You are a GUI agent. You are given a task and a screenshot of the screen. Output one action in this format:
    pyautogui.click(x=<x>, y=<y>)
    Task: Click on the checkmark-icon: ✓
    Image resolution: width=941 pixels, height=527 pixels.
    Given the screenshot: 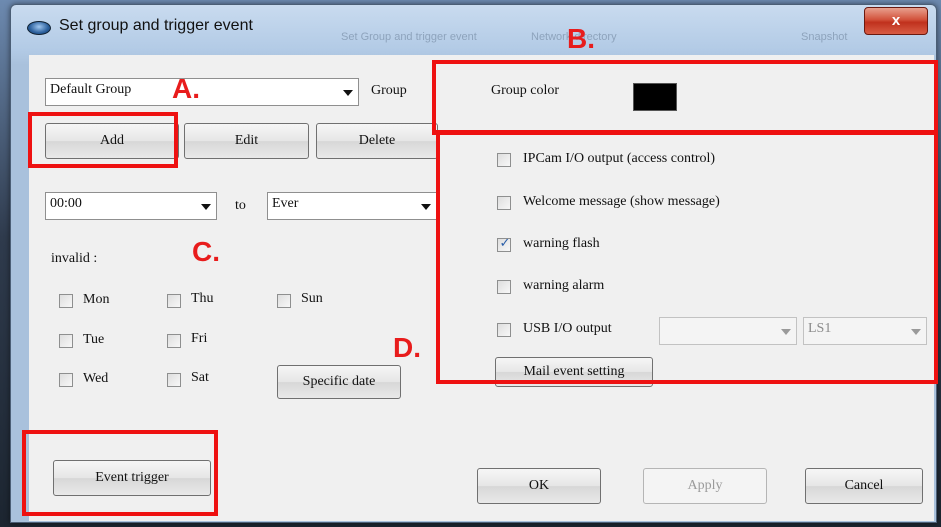 What is the action you would take?
    pyautogui.click(x=505, y=243)
    